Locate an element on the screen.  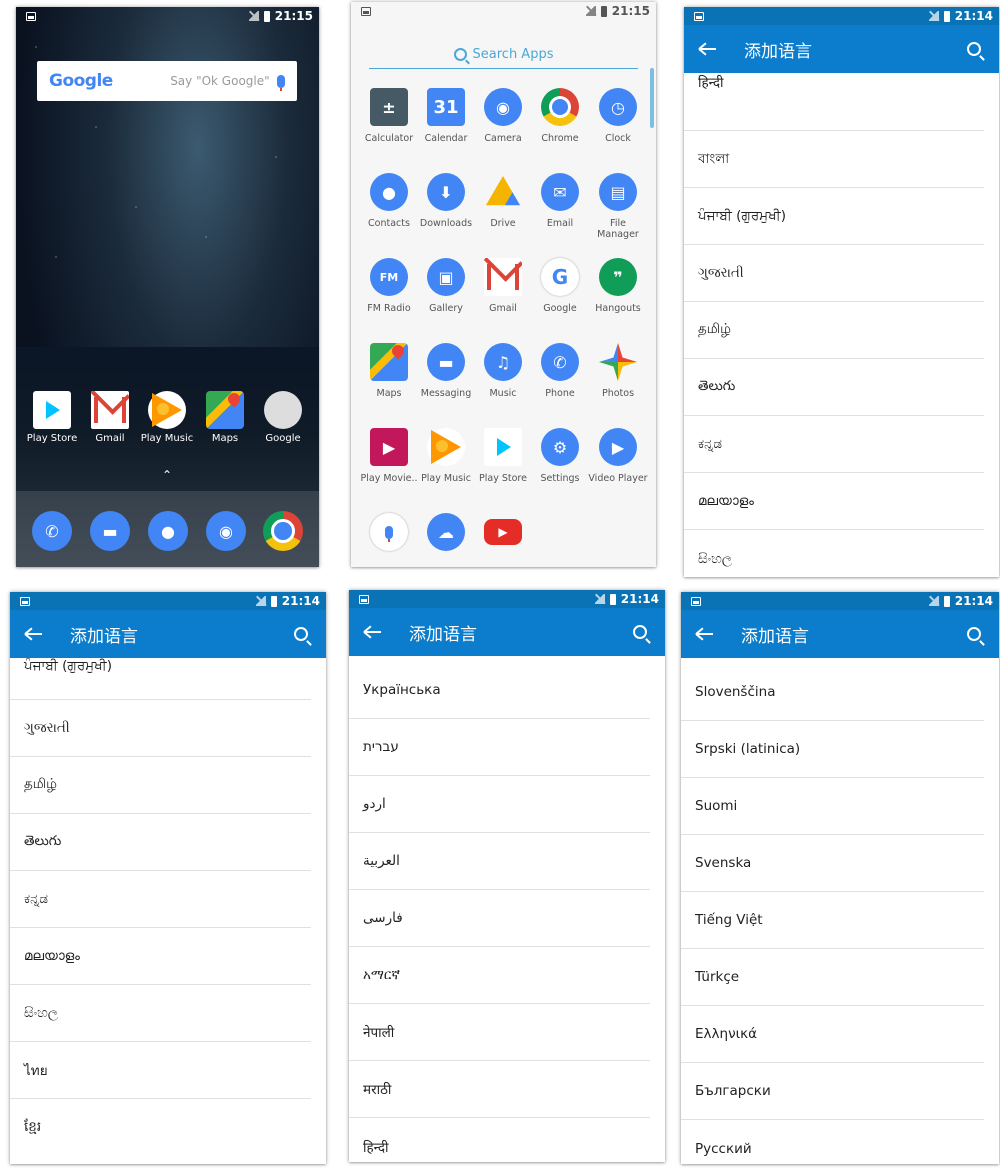
language-item: Ελληνικά is located at coordinates (832, 1034).